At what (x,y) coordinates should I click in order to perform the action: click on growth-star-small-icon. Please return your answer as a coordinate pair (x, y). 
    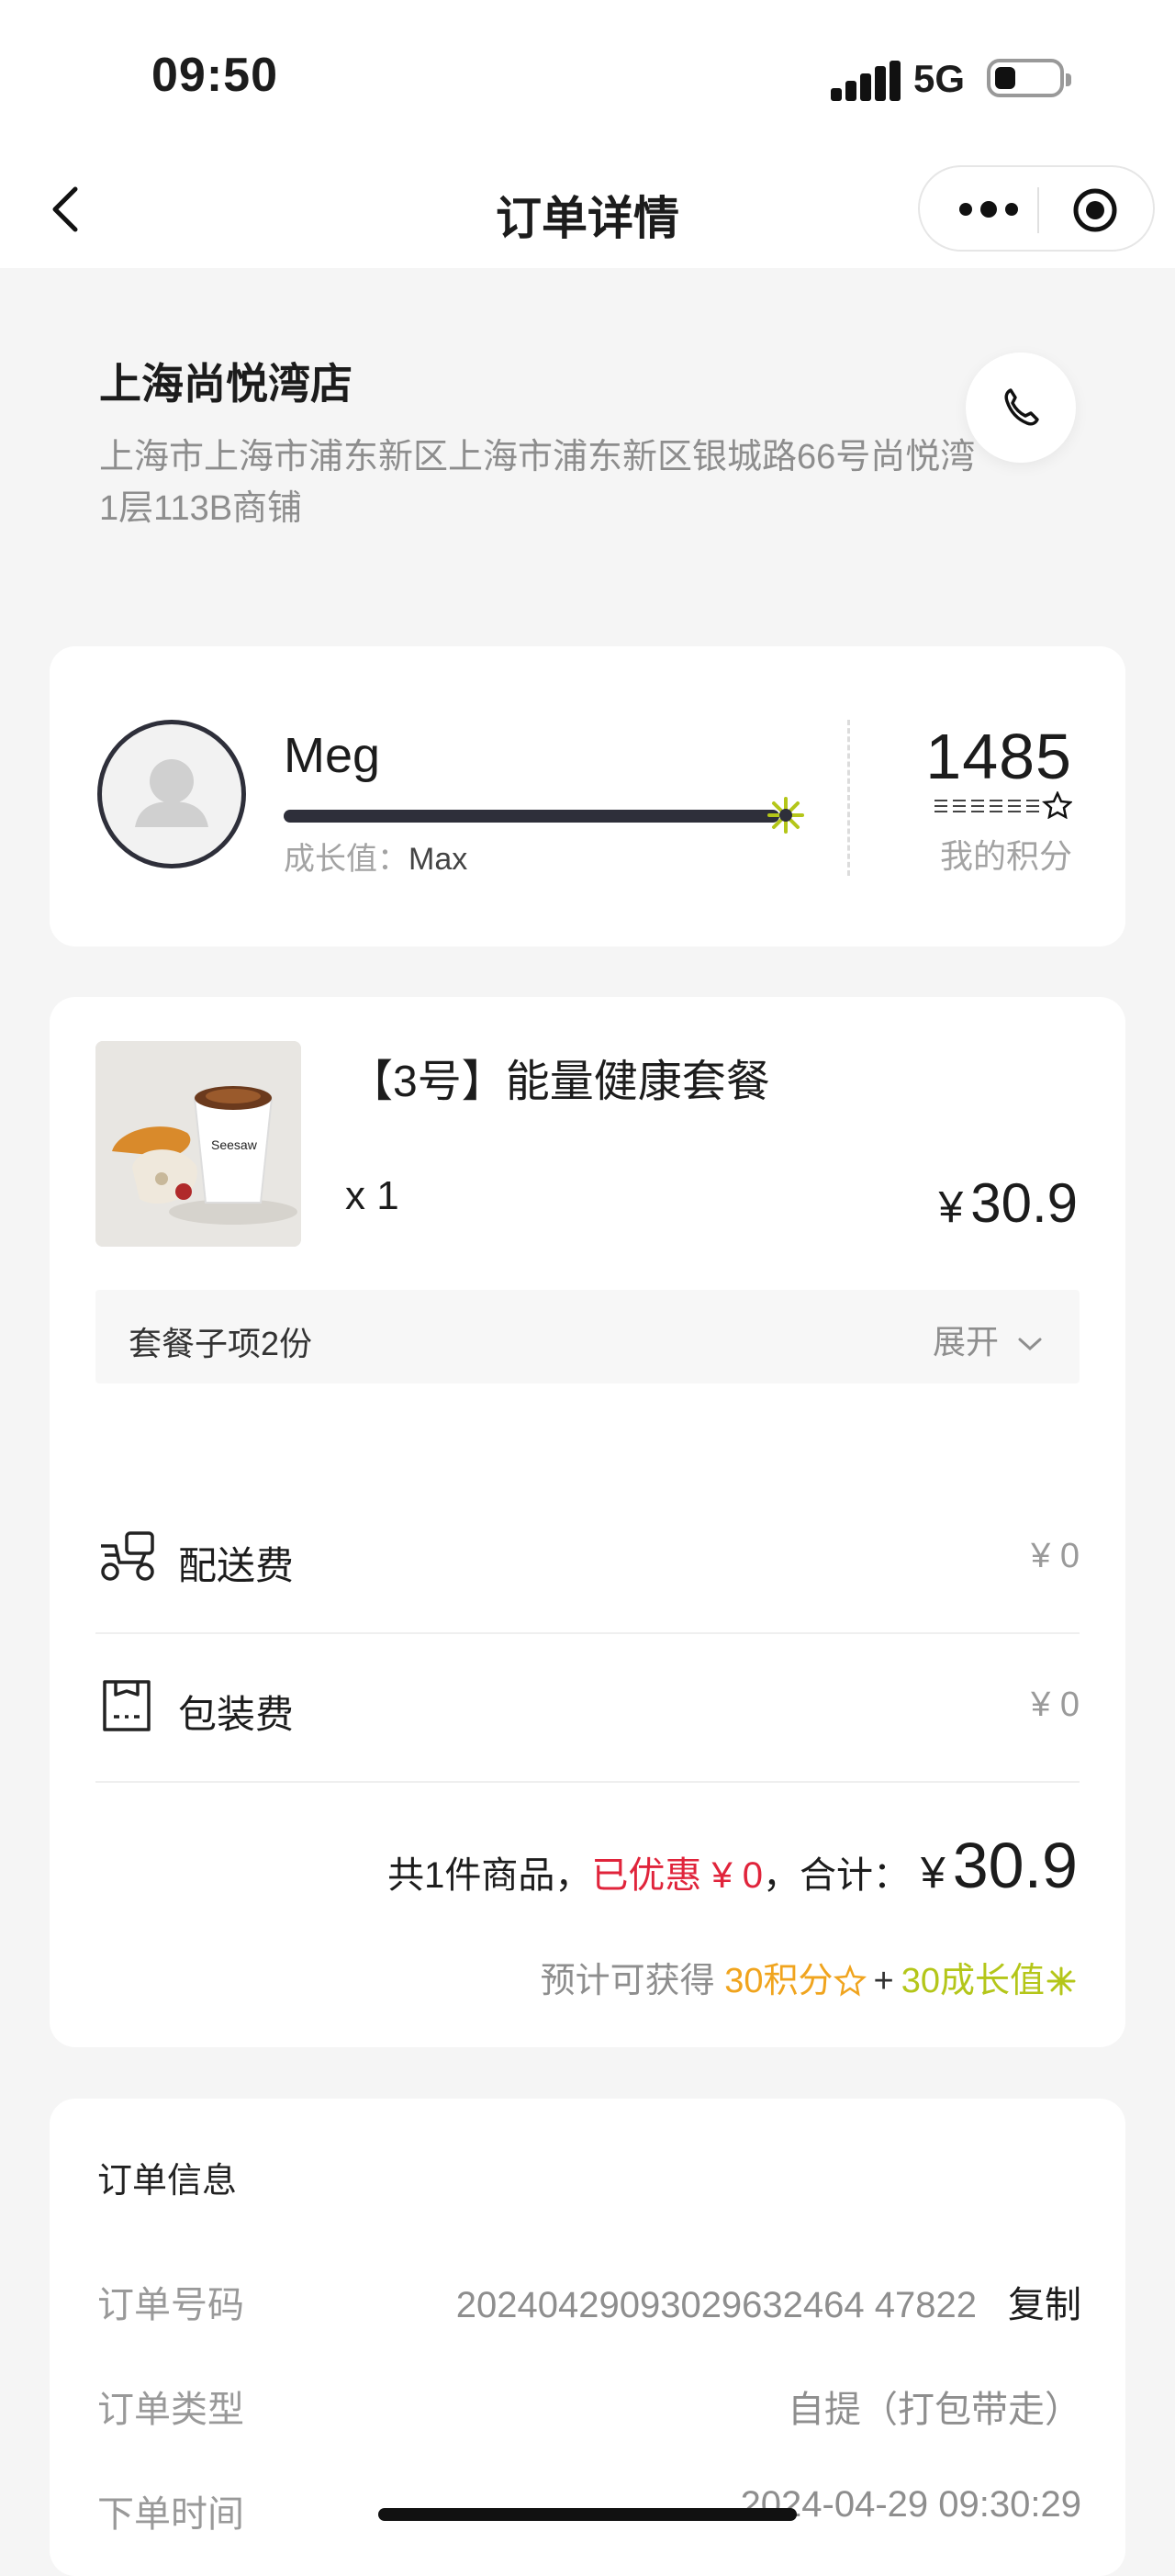
    Looking at the image, I should click on (1061, 1981).